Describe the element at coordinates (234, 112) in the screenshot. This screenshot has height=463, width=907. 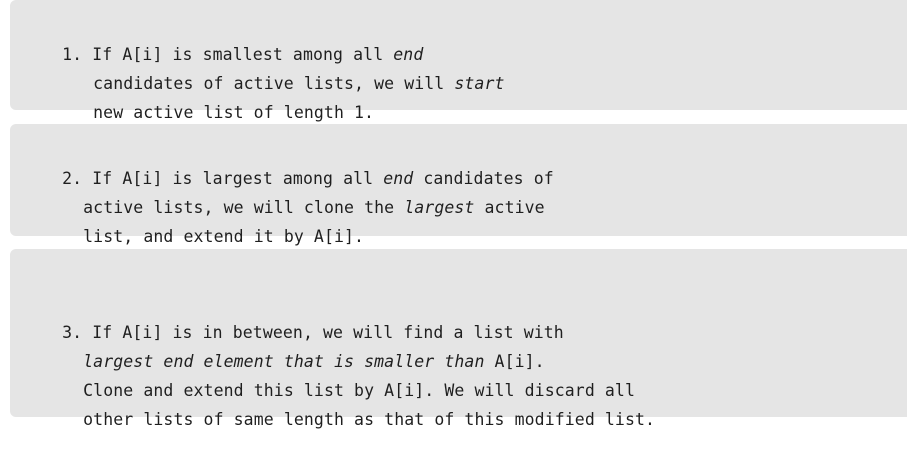
I see `note-line: new active list of length 1.` at that location.